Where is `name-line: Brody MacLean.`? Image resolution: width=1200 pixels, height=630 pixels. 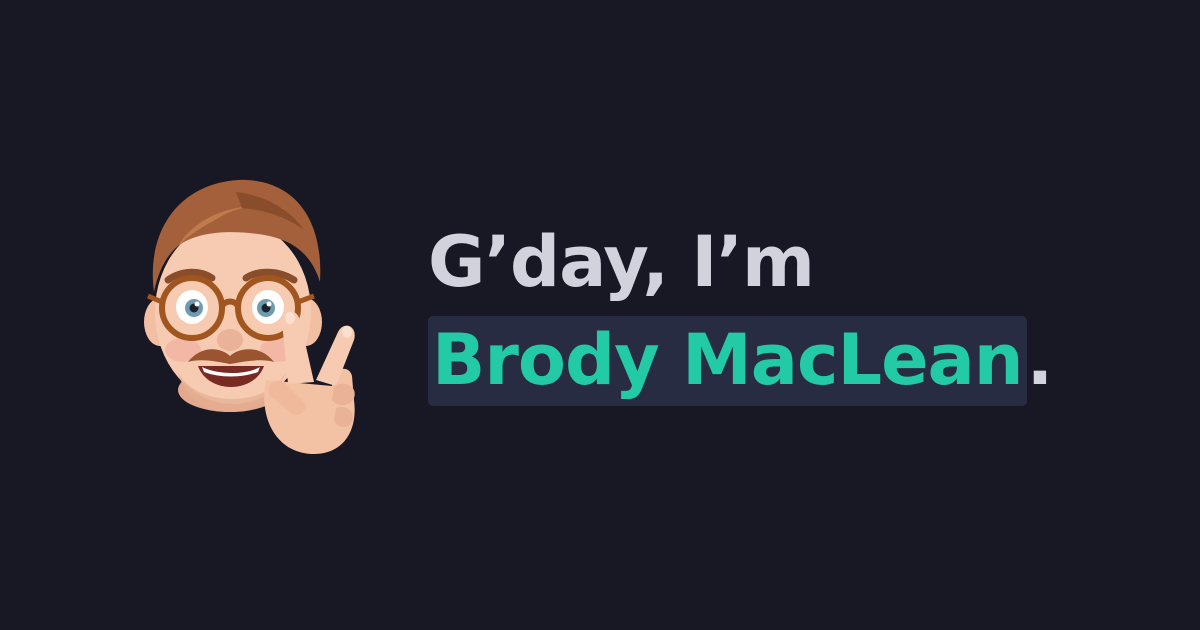 name-line: Brody MacLean. is located at coordinates (741, 361).